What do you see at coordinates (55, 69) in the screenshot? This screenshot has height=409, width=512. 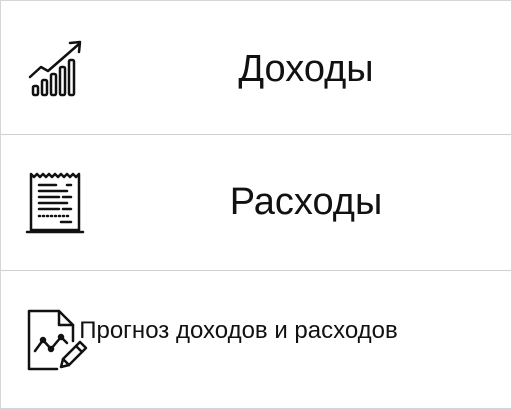 I see `growth-chart-icon` at bounding box center [55, 69].